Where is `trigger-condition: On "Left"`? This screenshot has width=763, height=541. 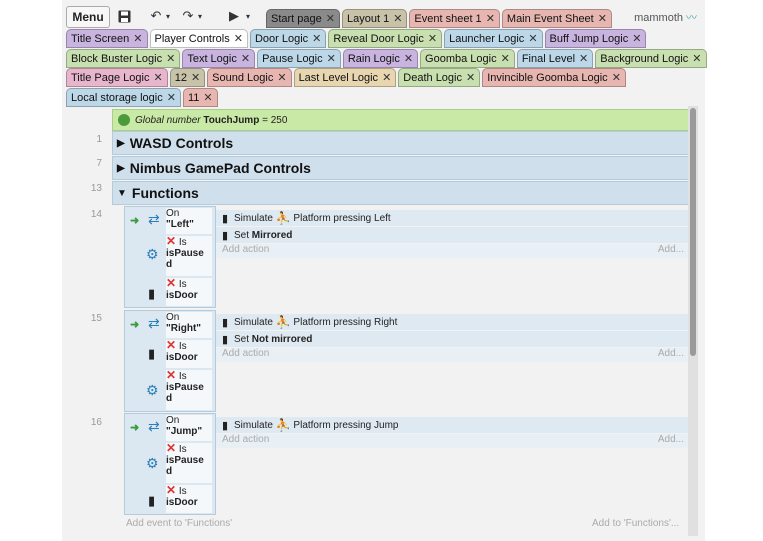
trigger-condition: On "Left" is located at coordinates (189, 221).